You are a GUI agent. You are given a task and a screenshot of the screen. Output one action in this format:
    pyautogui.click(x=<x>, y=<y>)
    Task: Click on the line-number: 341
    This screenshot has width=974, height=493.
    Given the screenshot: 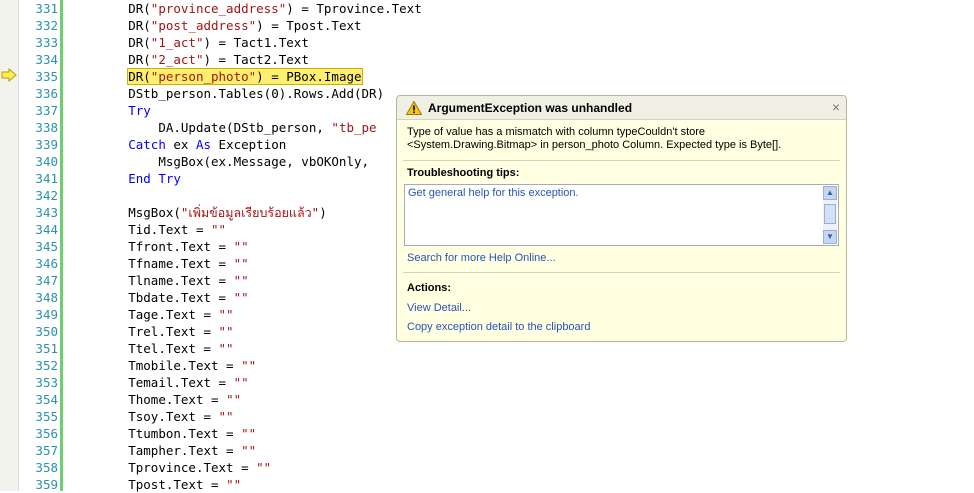 What is the action you would take?
    pyautogui.click(x=46, y=178)
    